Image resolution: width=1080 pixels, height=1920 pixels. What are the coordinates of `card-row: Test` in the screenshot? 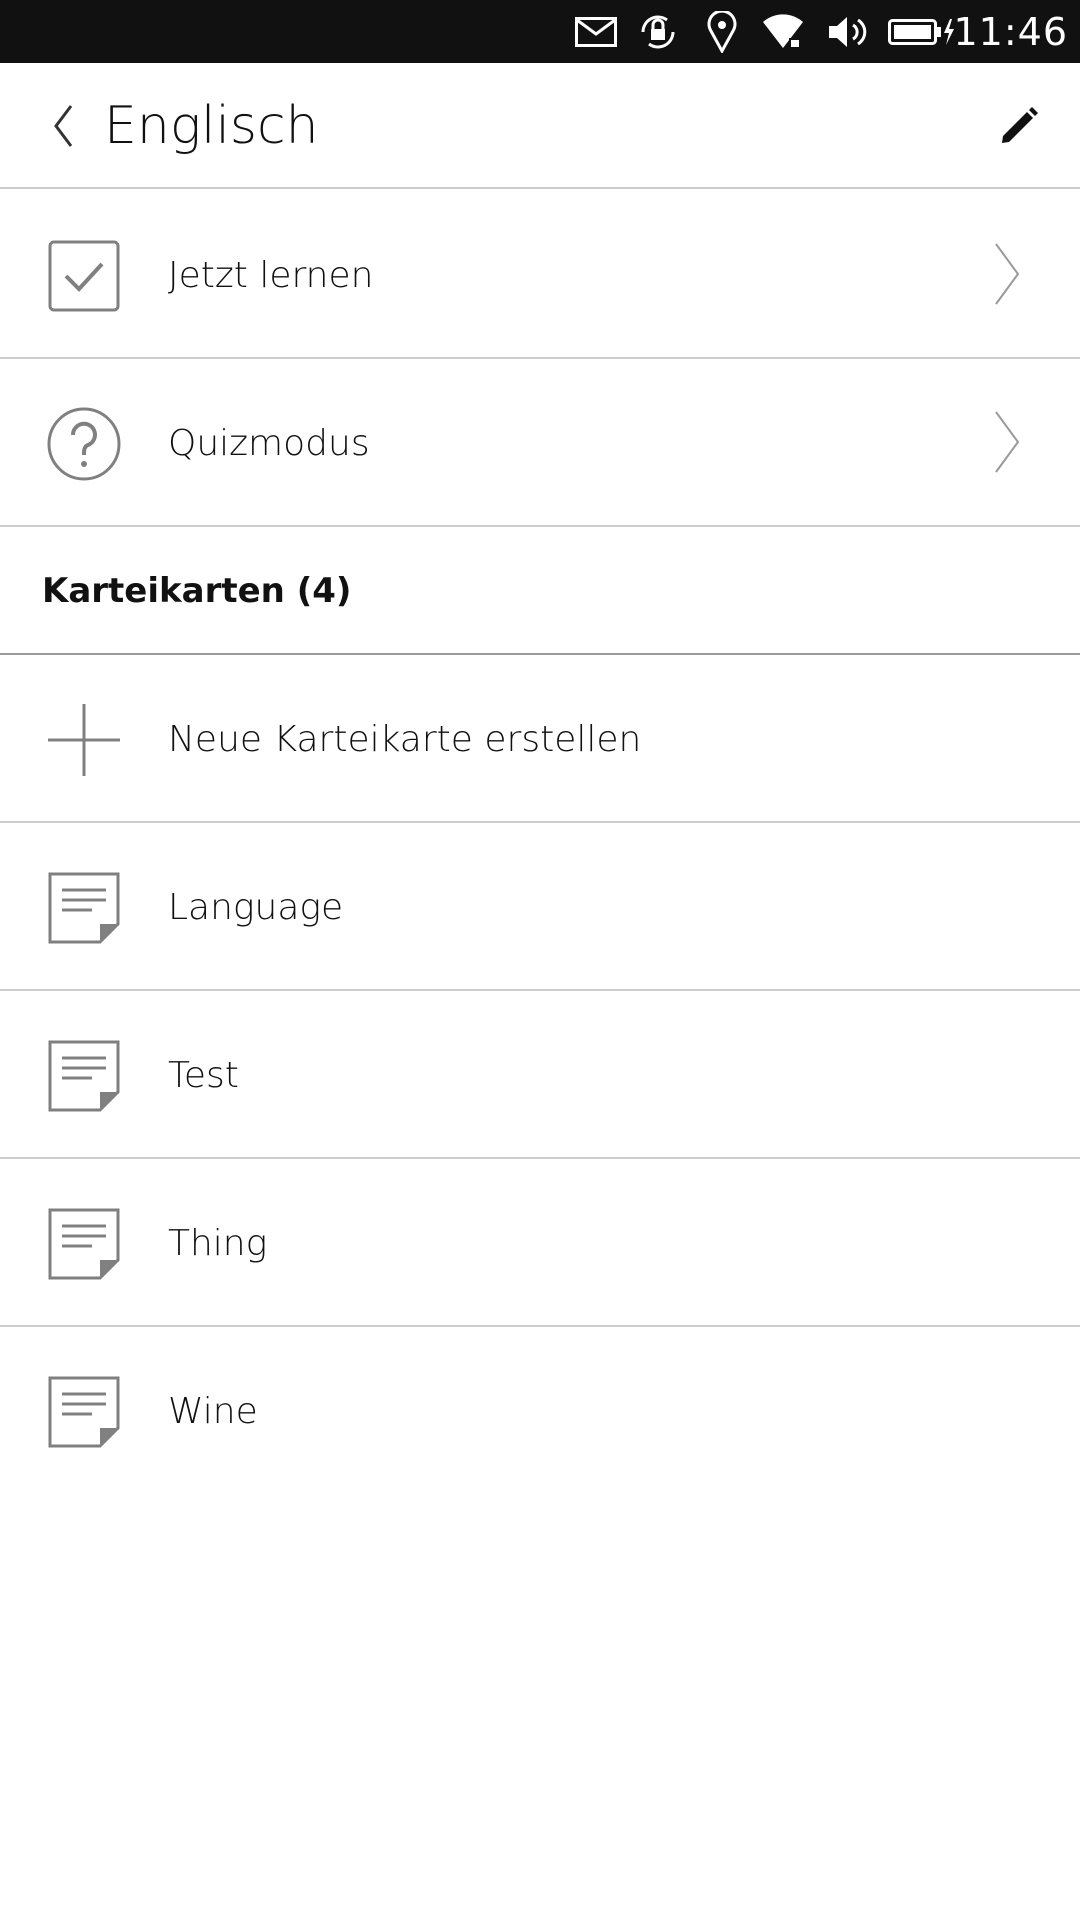 It's located at (540, 1075).